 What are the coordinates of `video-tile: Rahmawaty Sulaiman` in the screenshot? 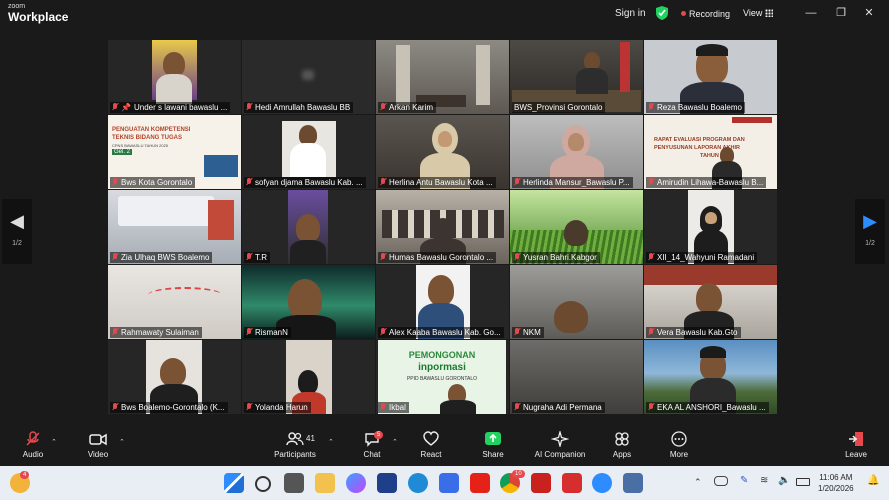 It's located at (174, 302).